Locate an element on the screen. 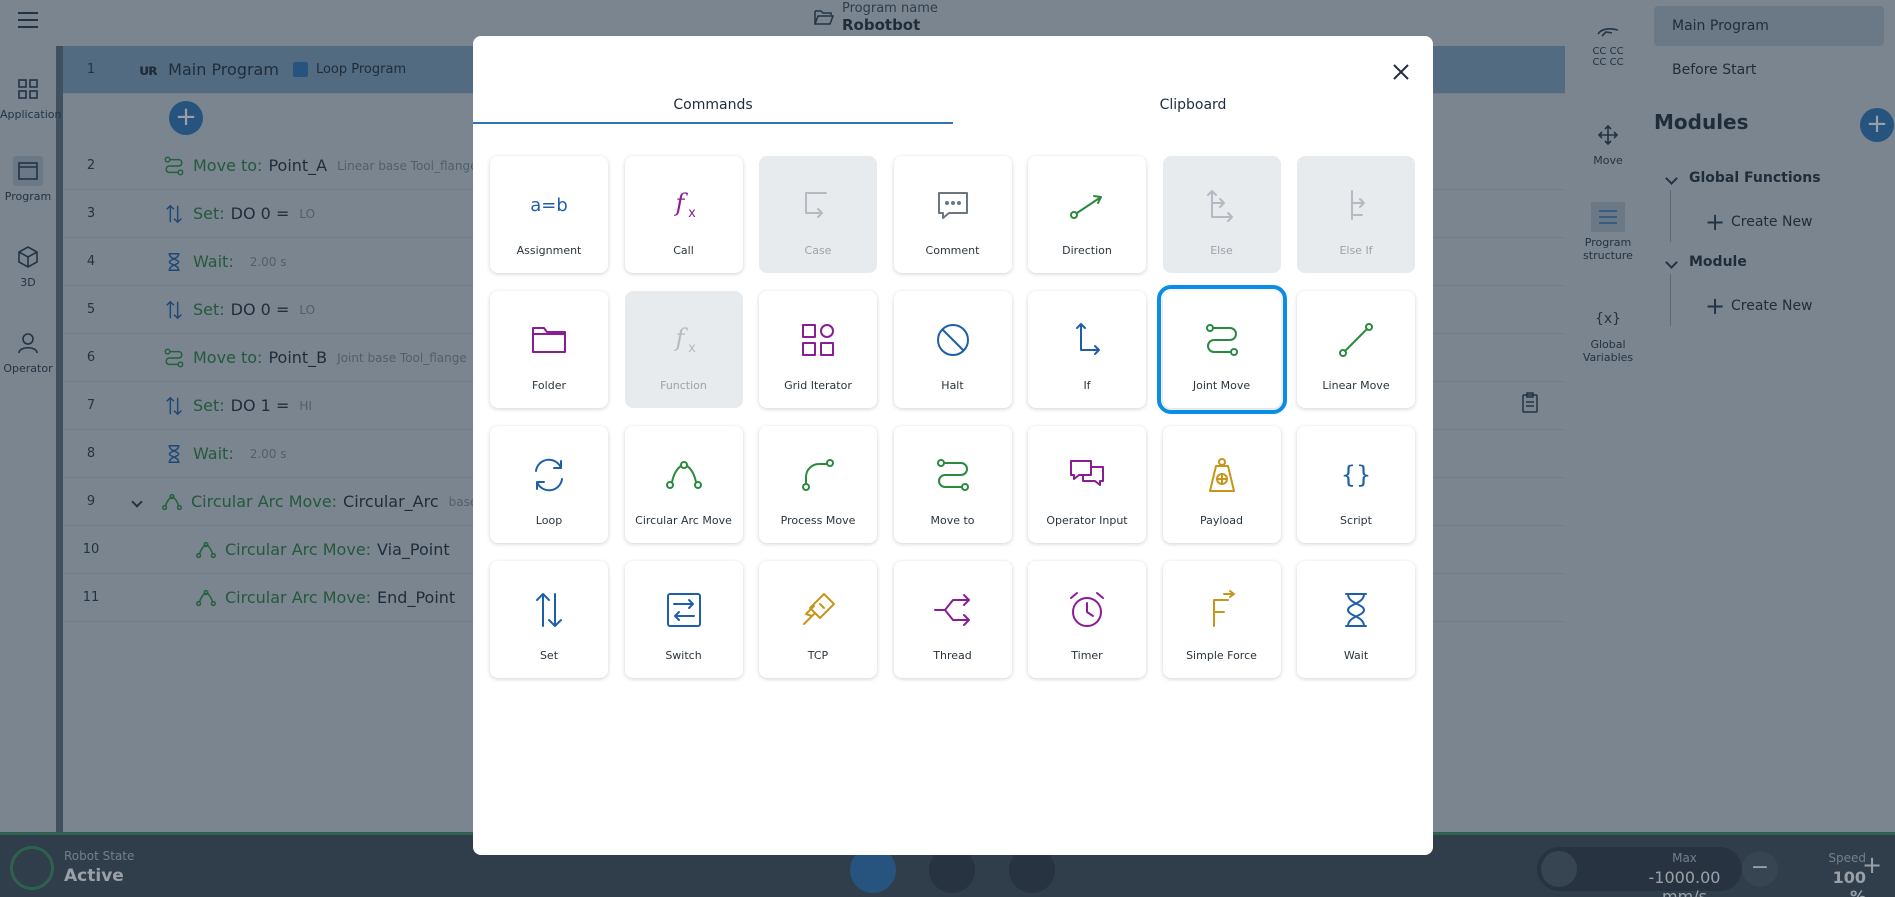 The image size is (1895, 897). command-tile-switch: Switch is located at coordinates (683, 619).